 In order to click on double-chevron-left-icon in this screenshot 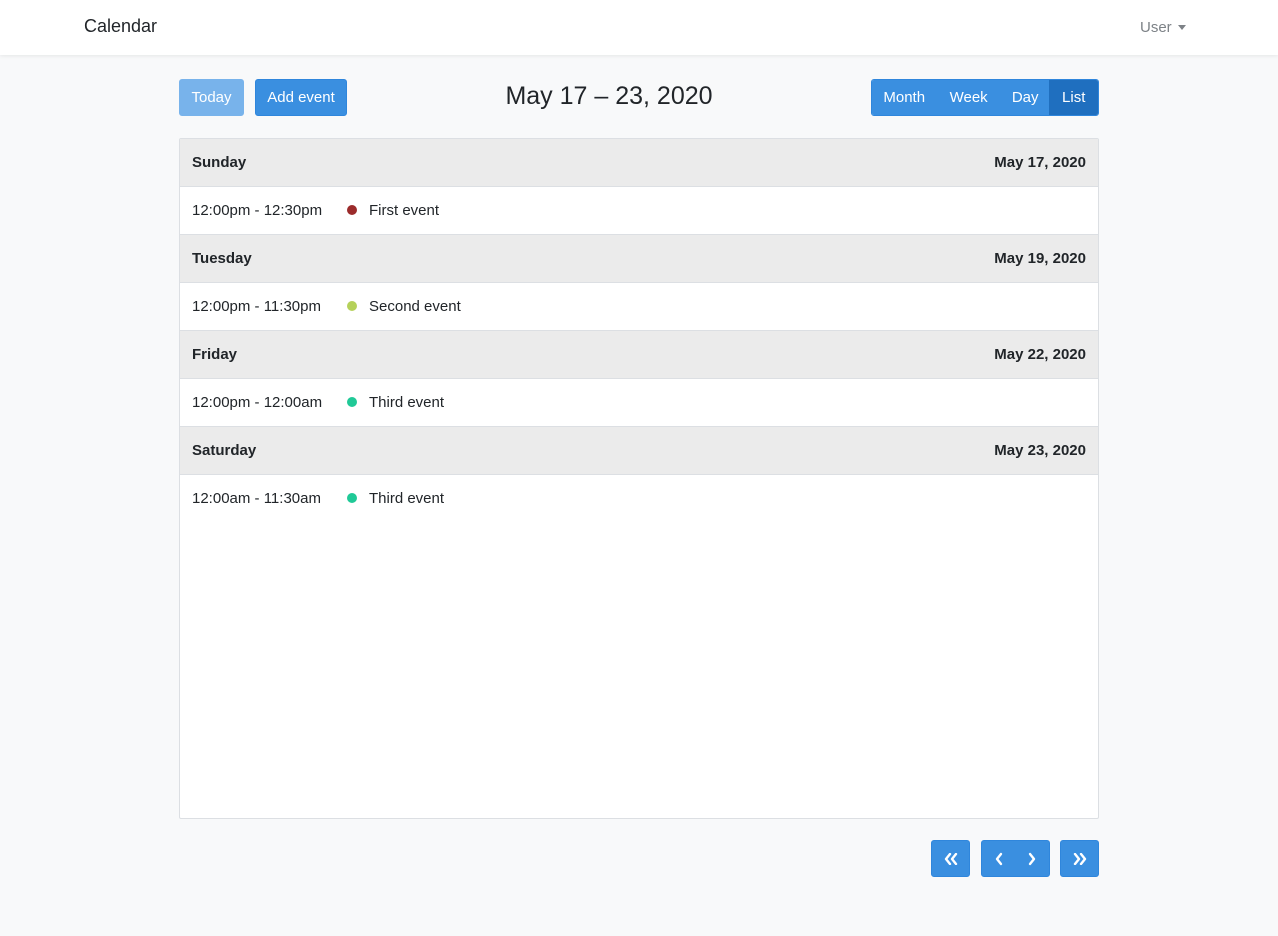, I will do `click(950, 858)`.